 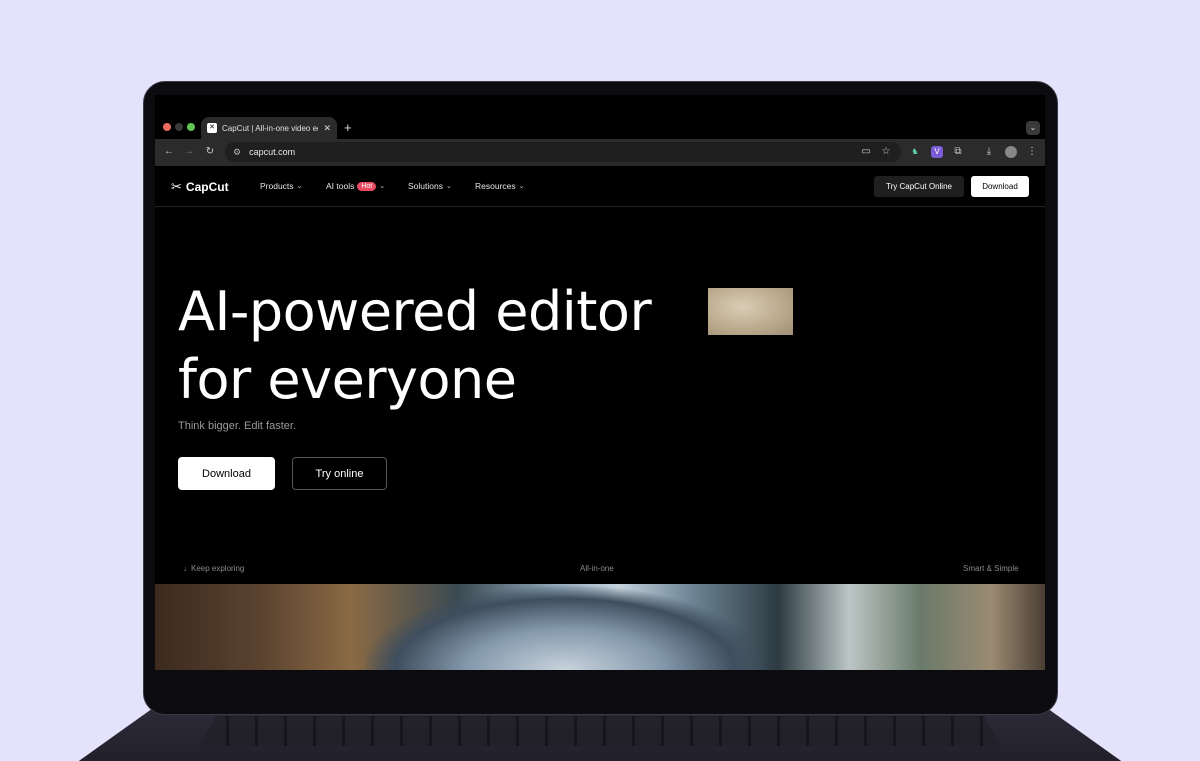 I want to click on nav-products-label: Products, so click(x=277, y=186).